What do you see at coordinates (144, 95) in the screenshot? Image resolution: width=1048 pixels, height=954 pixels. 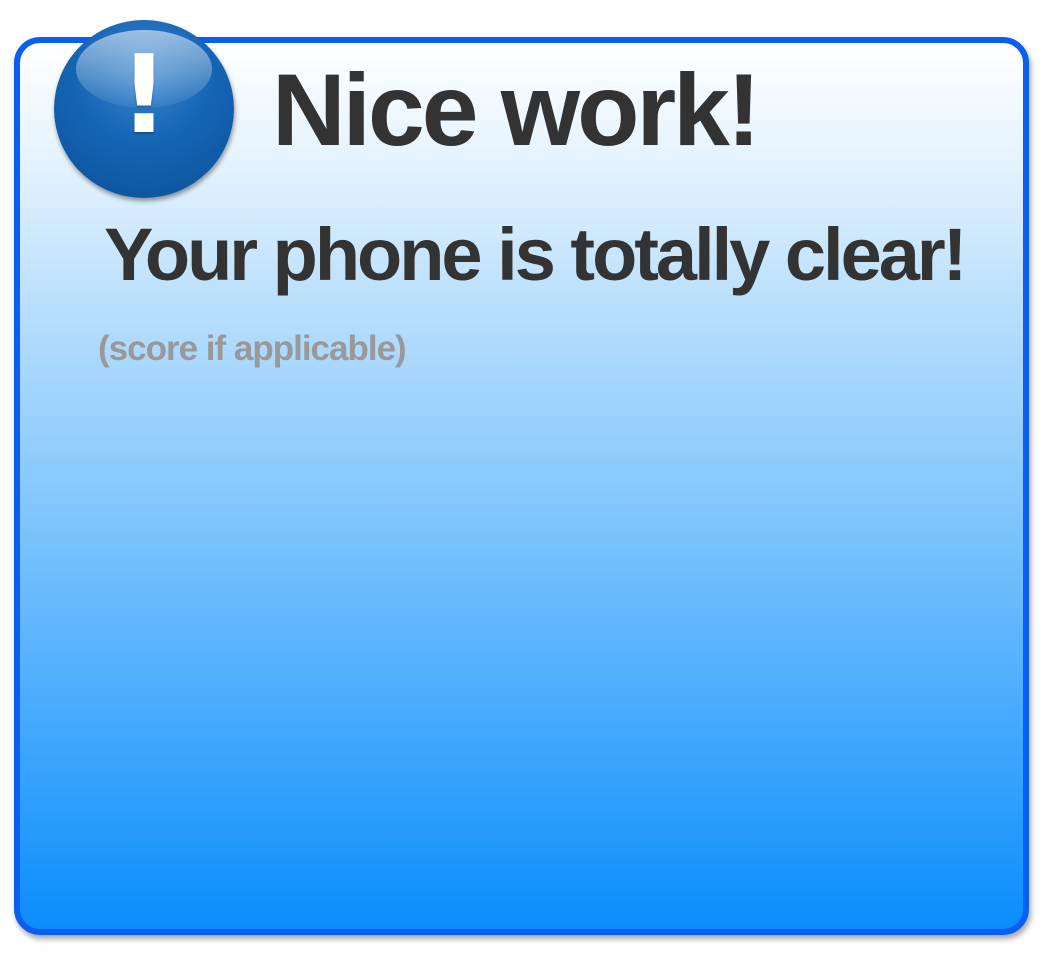 I see `exclamation-icon: !` at bounding box center [144, 95].